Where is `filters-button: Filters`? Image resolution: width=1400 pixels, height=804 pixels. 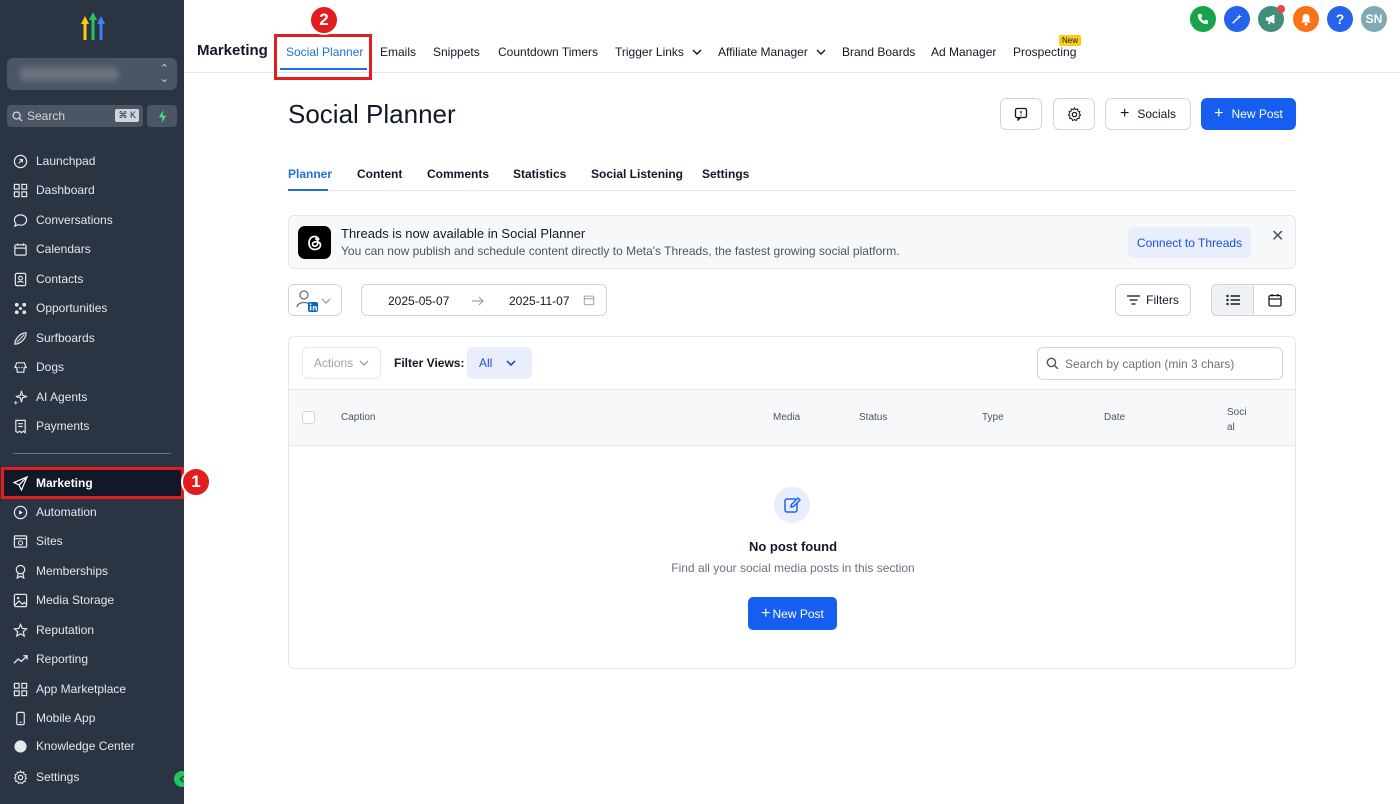
filters-button: Filters is located at coordinates (1153, 300).